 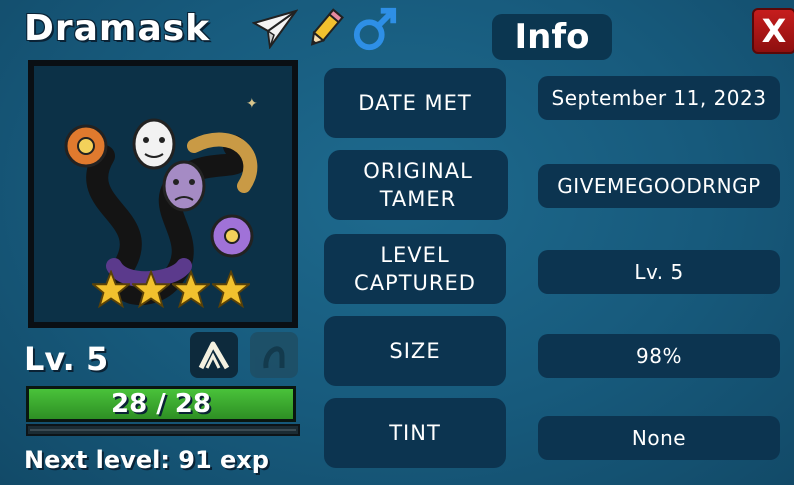 I want to click on locked-skill-icon, so click(x=274, y=357).